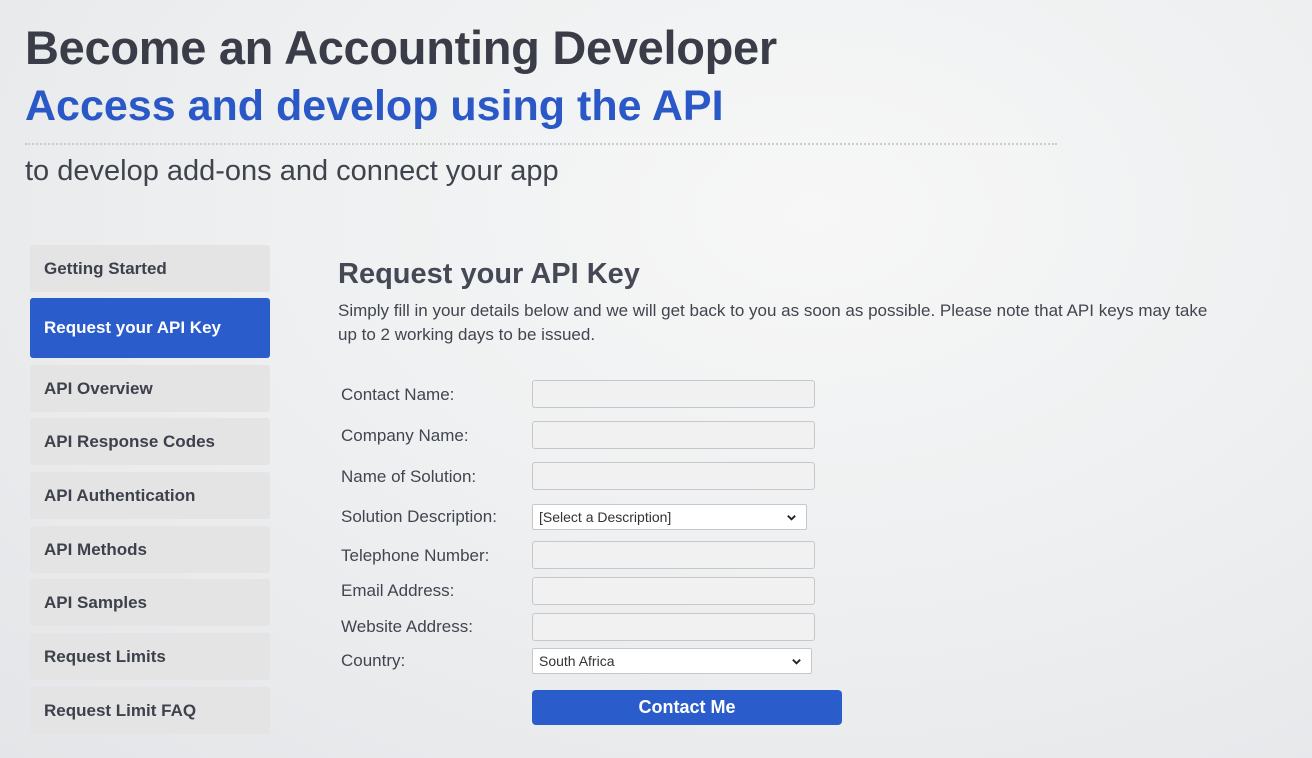 This screenshot has height=758, width=1312. I want to click on sidebar-item-api-overview: API Overview, so click(150, 388).